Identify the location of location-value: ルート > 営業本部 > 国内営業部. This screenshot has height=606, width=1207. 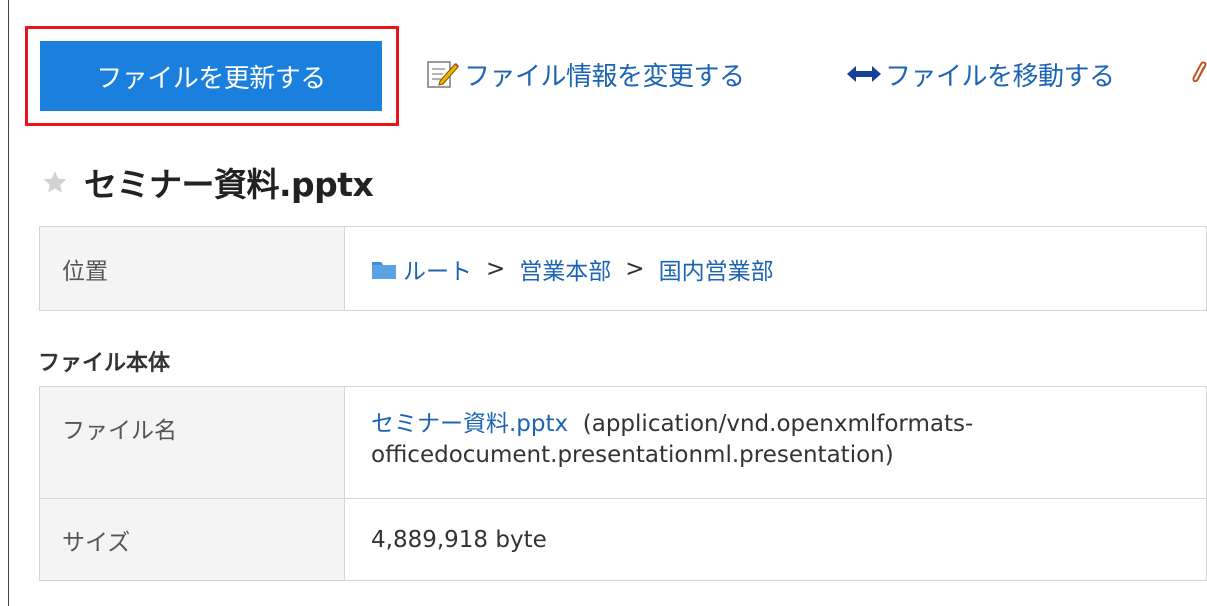
(775, 268).